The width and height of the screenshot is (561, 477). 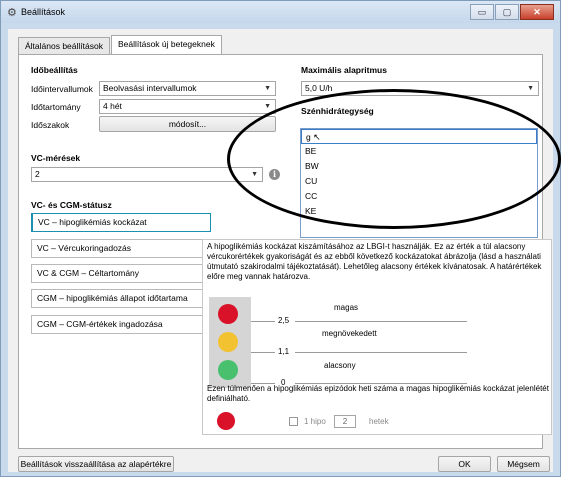 I want to click on level-high-label: magas, so click(x=346, y=307).